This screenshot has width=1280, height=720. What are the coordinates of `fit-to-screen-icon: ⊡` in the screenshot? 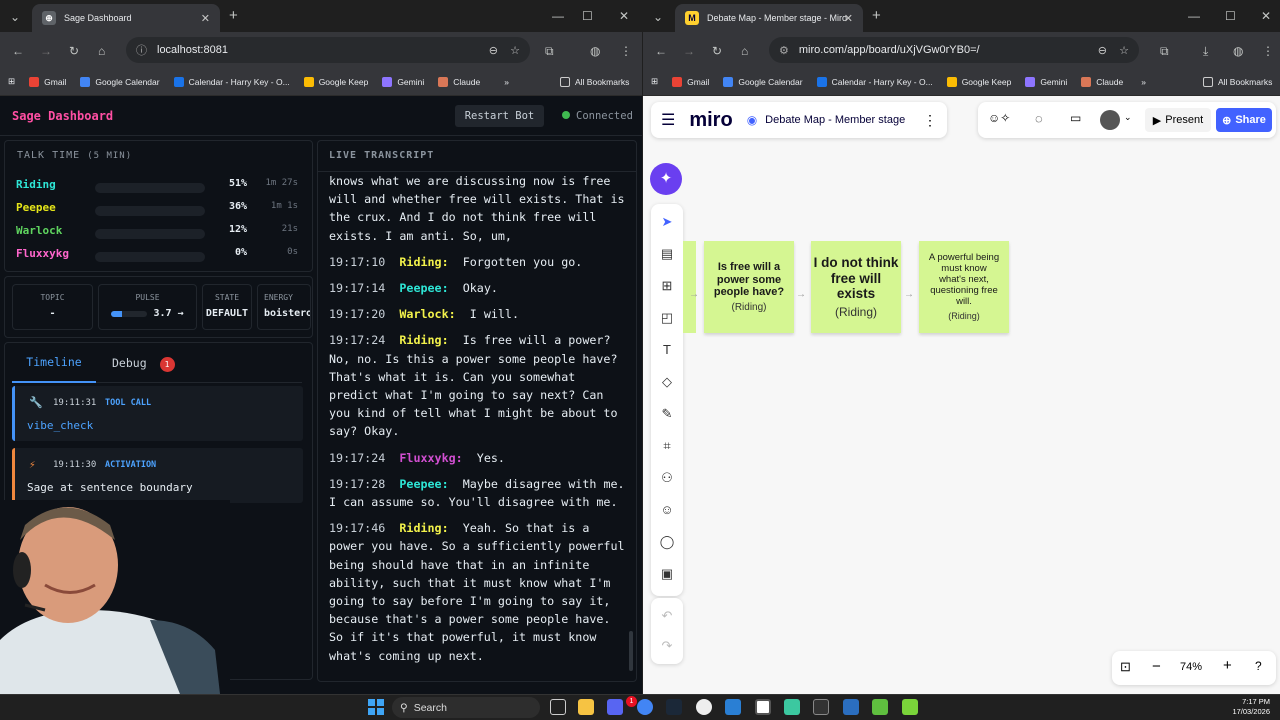 It's located at (1125, 667).